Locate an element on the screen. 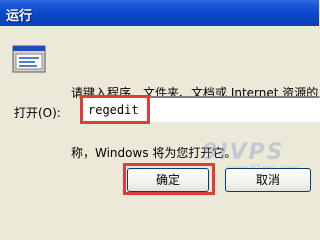 The height and width of the screenshot is (240, 320). open-label: 打开(O): is located at coordinates (37, 113).